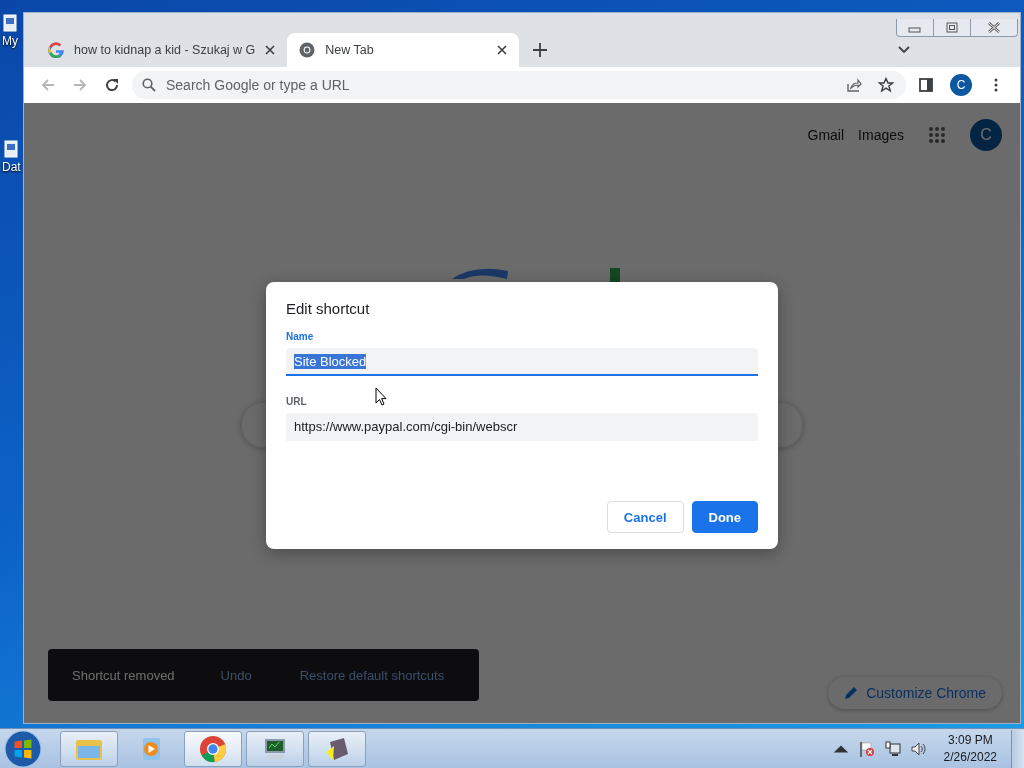 Image resolution: width=1024 pixels, height=768 pixels. Describe the element at coordinates (926, 85) in the screenshot. I see `side-panel-icon` at that location.